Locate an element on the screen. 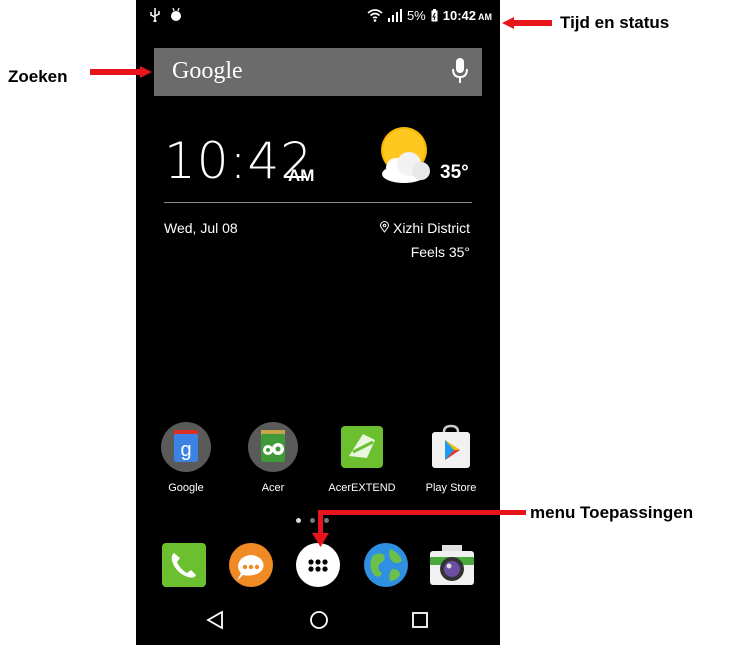  phone-icon is located at coordinates (184, 565).